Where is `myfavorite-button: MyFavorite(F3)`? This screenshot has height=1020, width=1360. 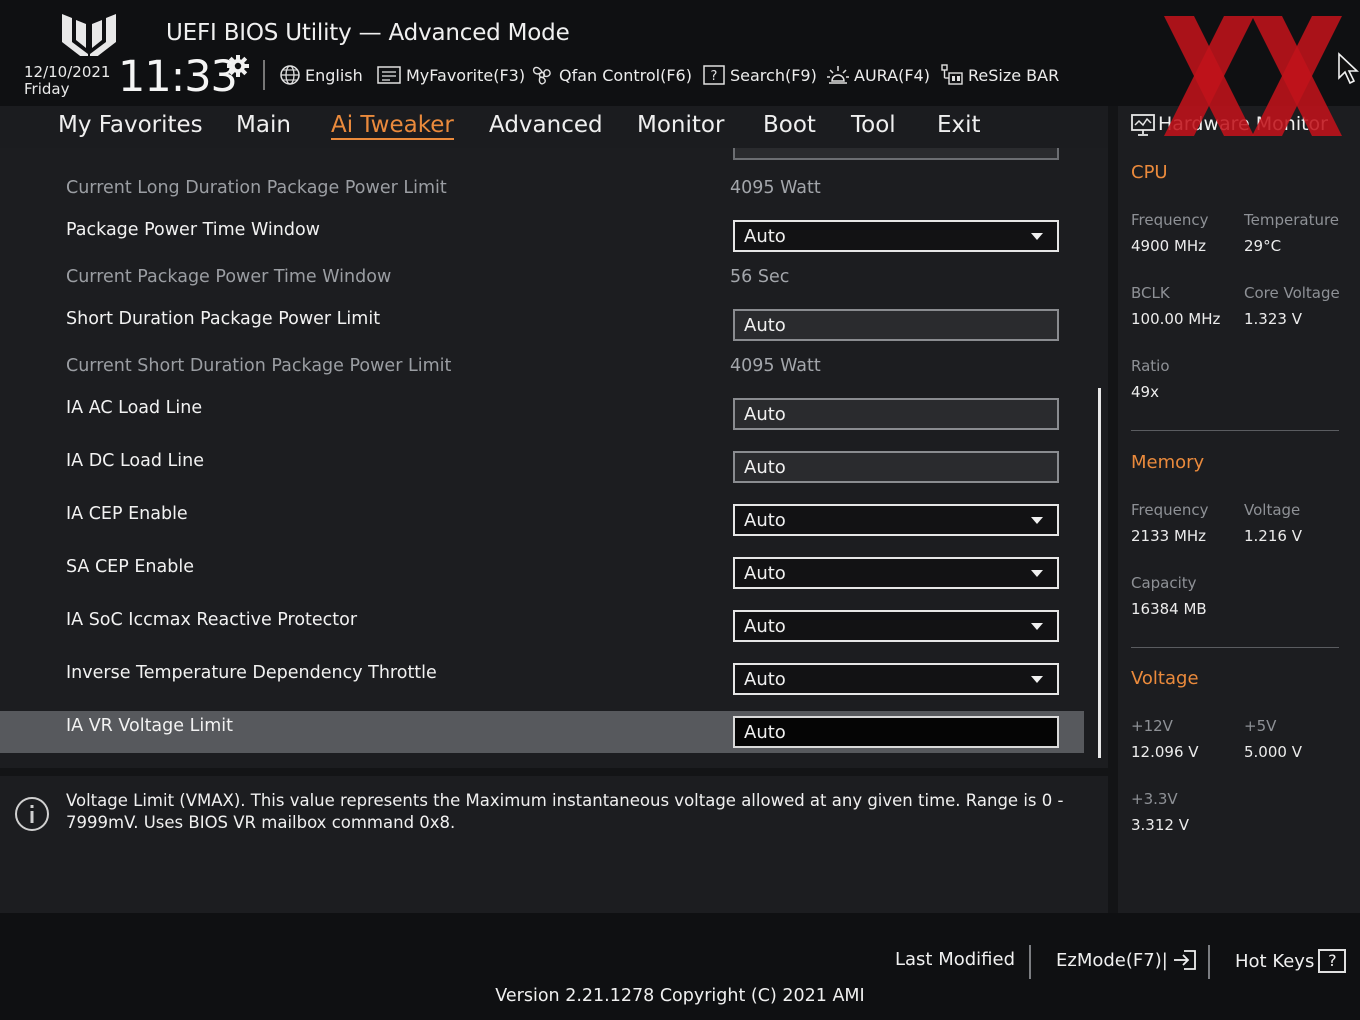 myfavorite-button: MyFavorite(F3) is located at coordinates (450, 75).